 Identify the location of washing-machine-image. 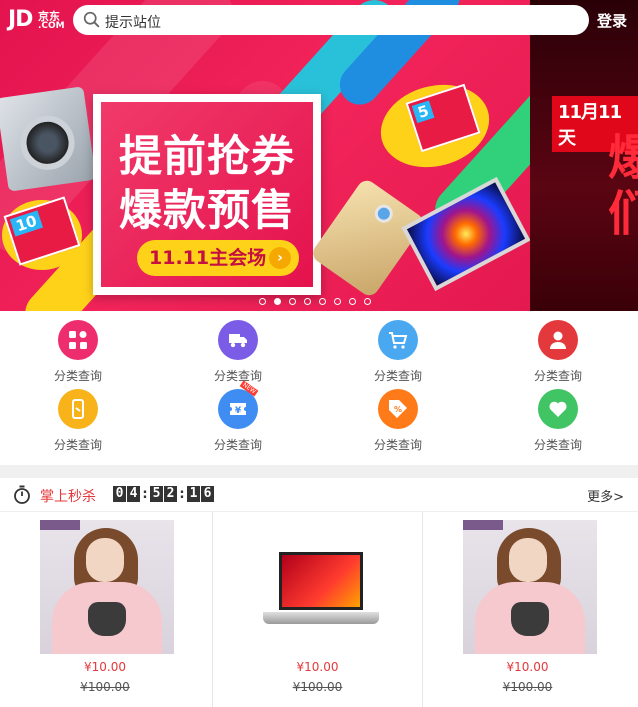
(48, 139).